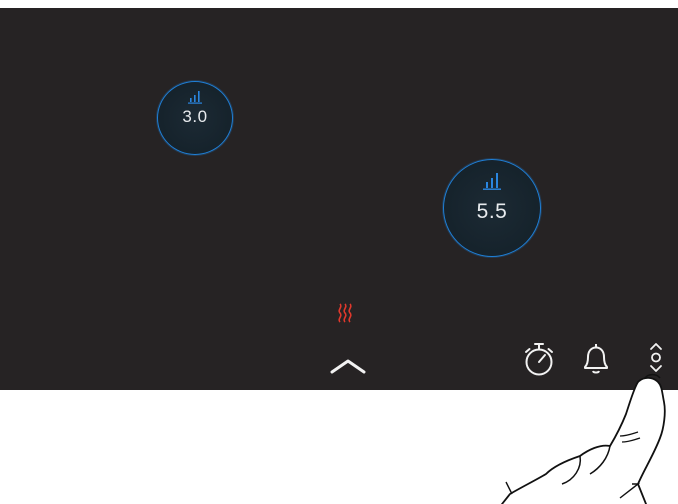  I want to click on zone-2-power-value: 5.5, so click(492, 211).